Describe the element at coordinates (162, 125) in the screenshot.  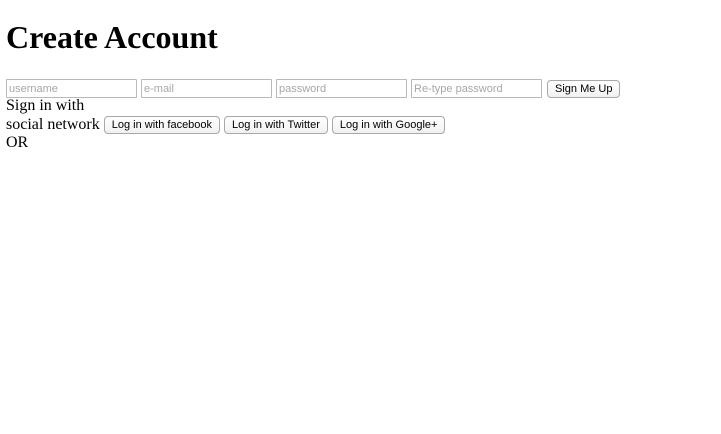
I see `facebook-login-button: Log in with facebook` at that location.